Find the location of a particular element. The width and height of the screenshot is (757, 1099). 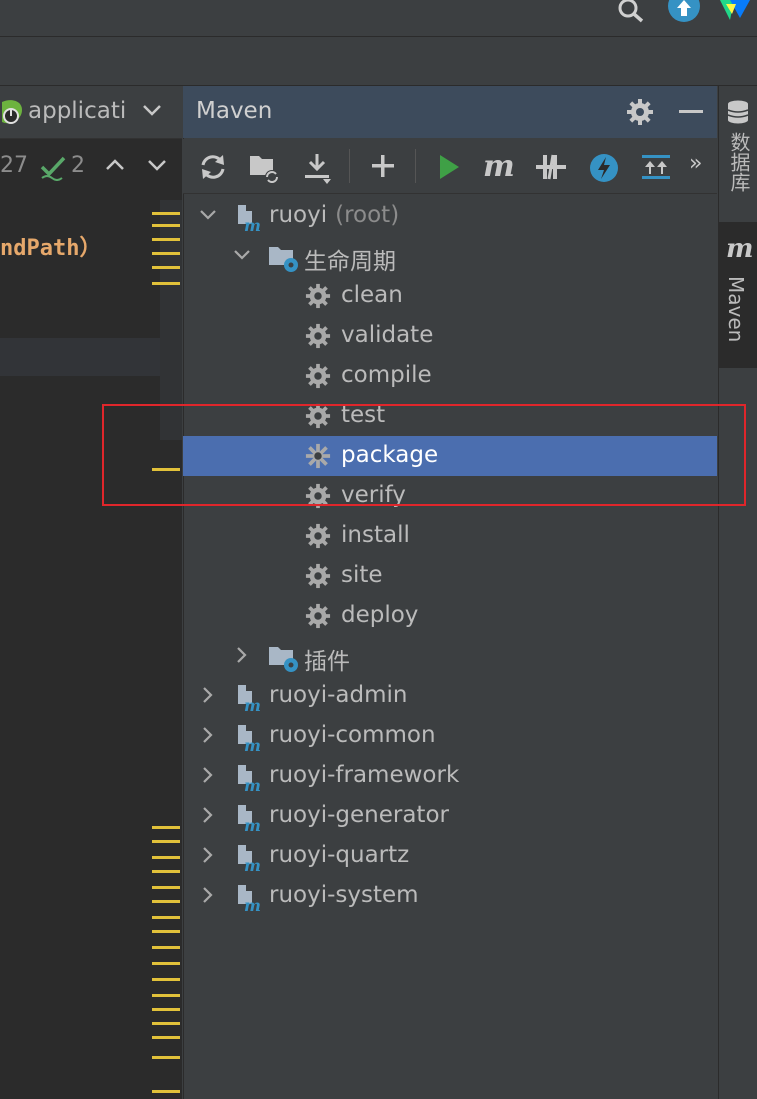

module-label: ruoyi-generator is located at coordinates (359, 815).